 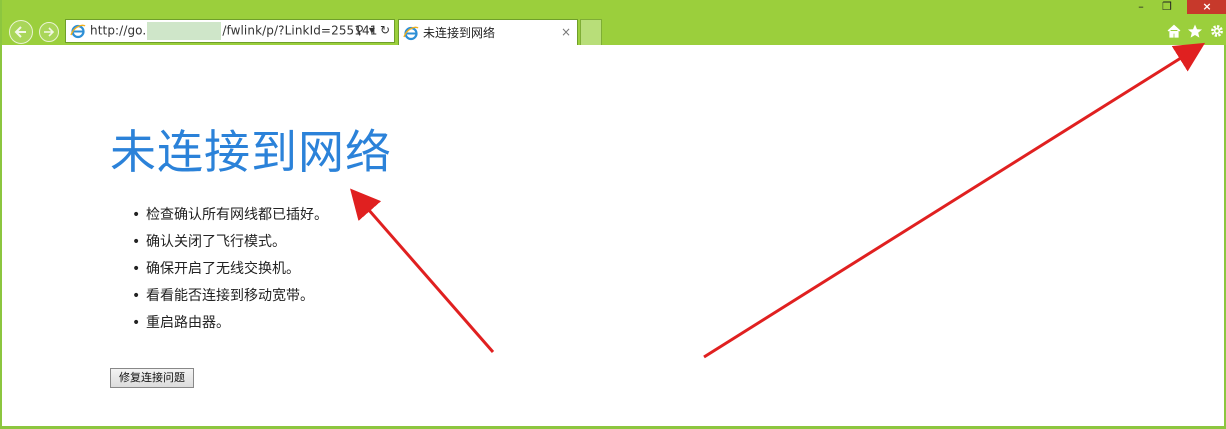 I want to click on forward-arrow-icon, so click(x=49, y=32).